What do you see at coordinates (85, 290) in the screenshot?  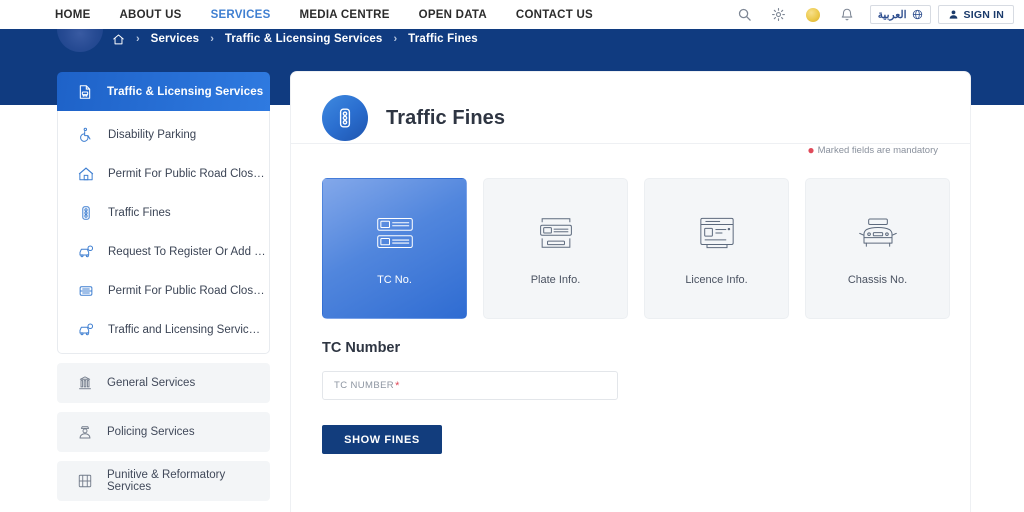 I see `road-closing-icon` at bounding box center [85, 290].